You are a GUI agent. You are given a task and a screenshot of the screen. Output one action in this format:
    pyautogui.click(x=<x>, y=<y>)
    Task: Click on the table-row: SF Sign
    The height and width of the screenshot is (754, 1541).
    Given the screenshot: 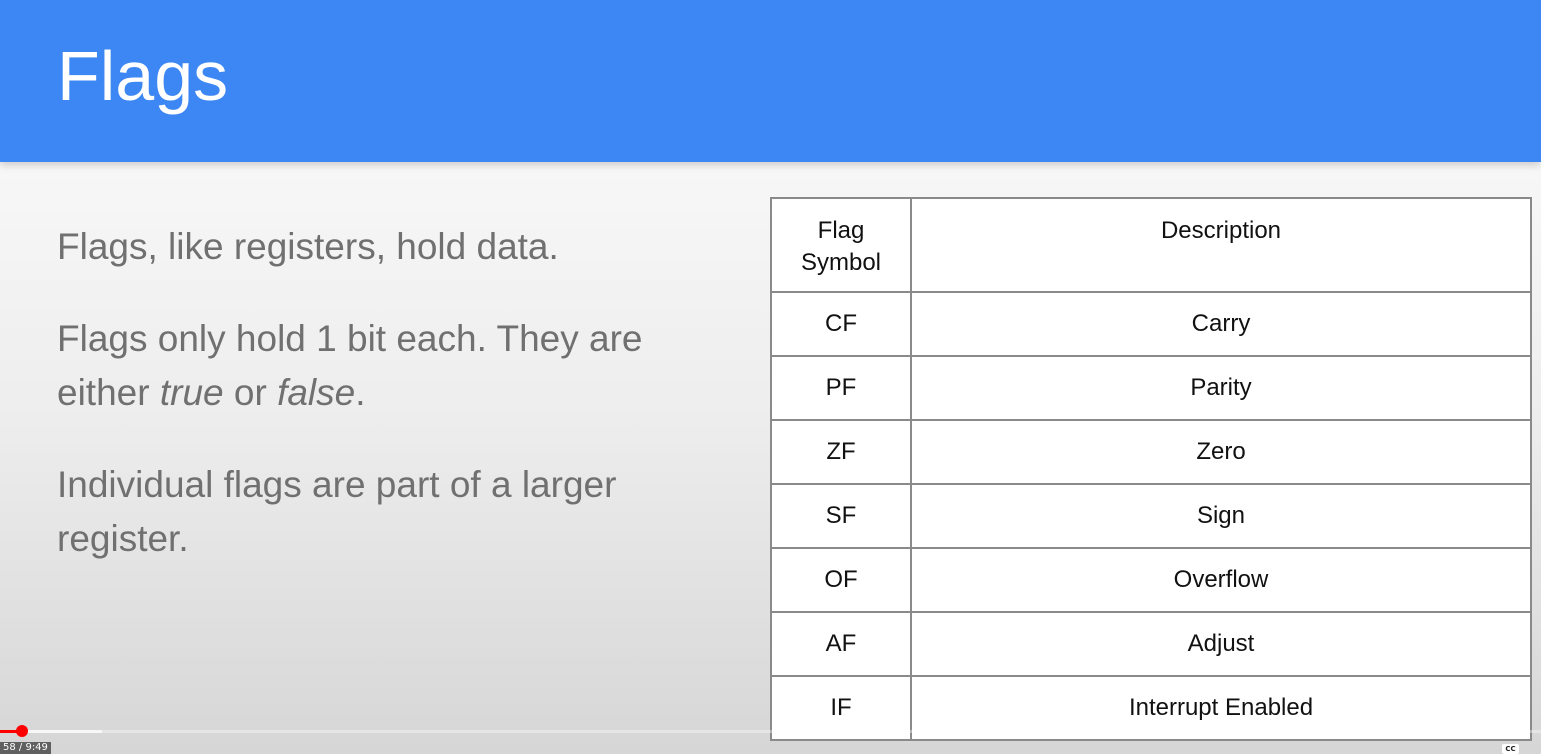 What is the action you would take?
    pyautogui.click(x=1151, y=516)
    